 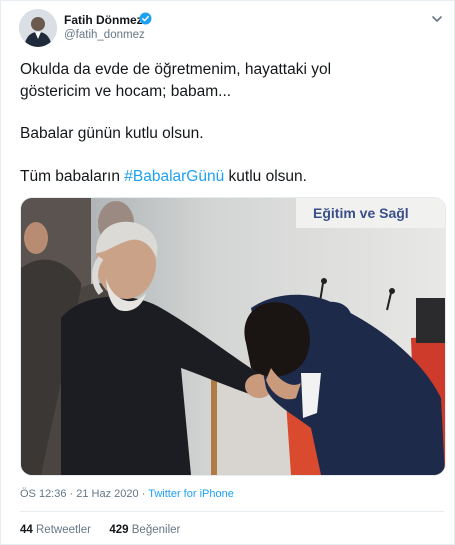 I want to click on likes-stat: 429 Beğeniler, so click(x=144, y=530).